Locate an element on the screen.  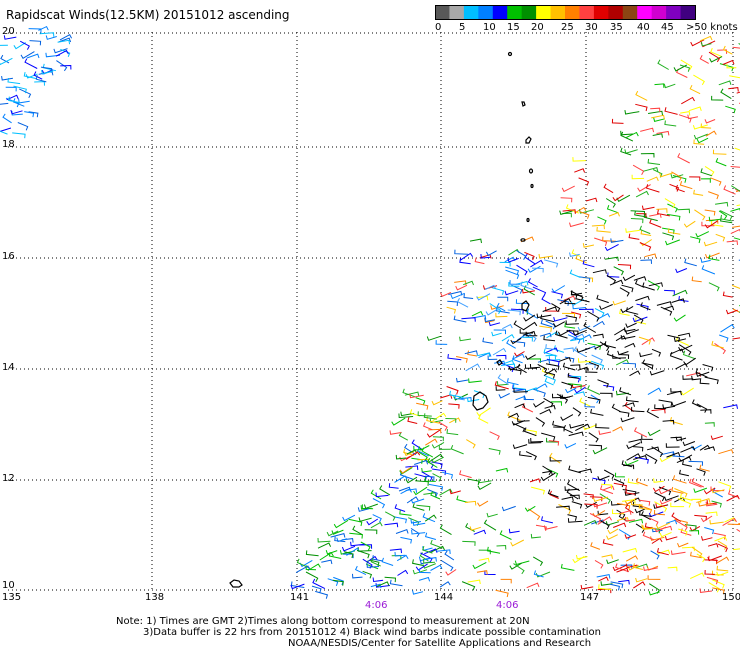
lon-label: 150 is located at coordinates (731, 597).